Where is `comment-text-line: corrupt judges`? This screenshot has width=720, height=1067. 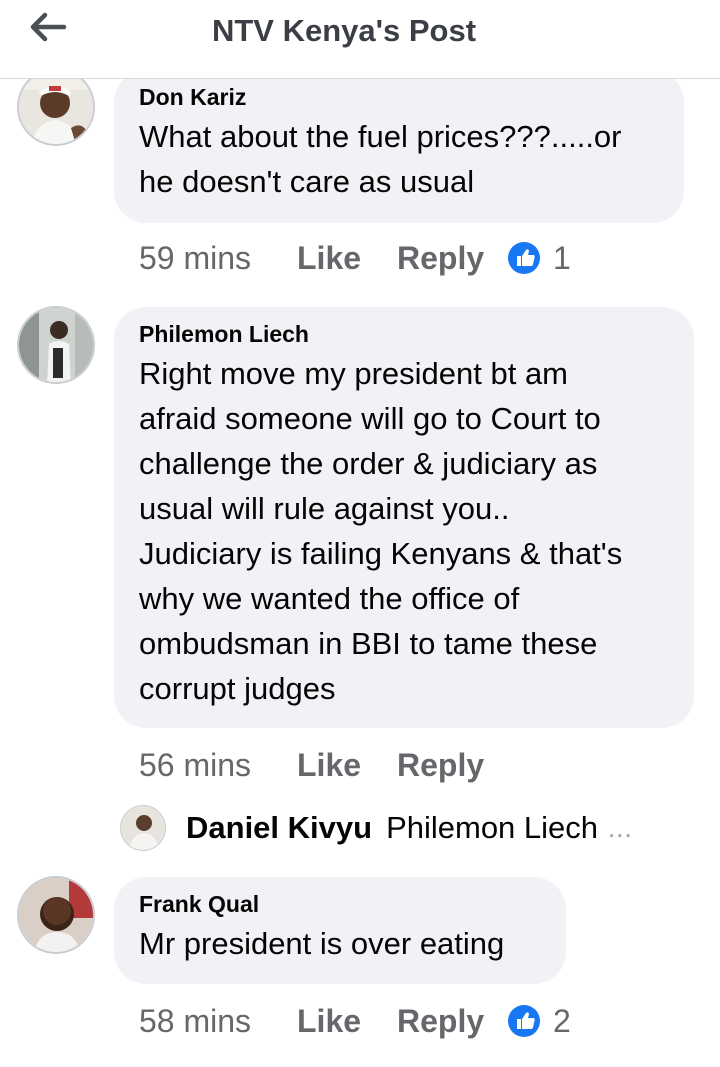
comment-text-line: corrupt judges is located at coordinates (237, 688).